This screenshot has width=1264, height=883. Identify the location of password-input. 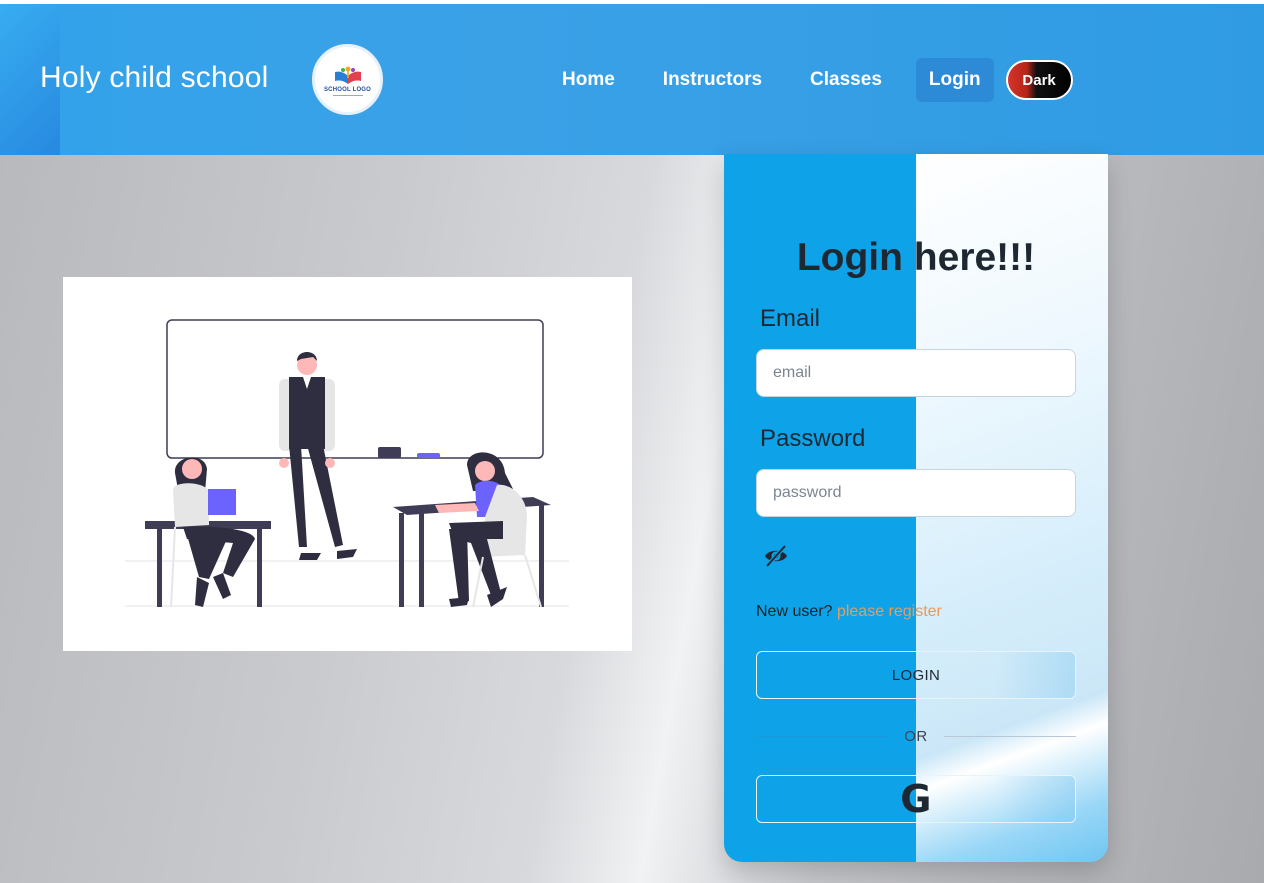
(916, 493).